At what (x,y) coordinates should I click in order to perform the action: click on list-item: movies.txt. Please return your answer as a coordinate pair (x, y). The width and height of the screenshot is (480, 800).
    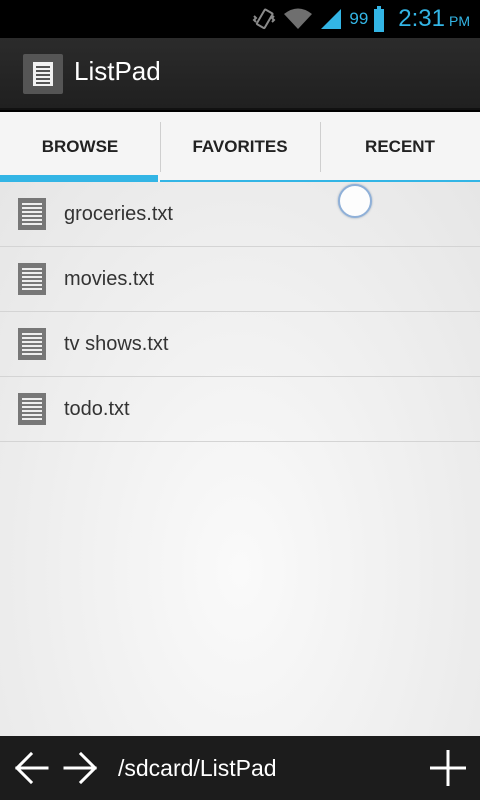
    Looking at the image, I should click on (240, 279).